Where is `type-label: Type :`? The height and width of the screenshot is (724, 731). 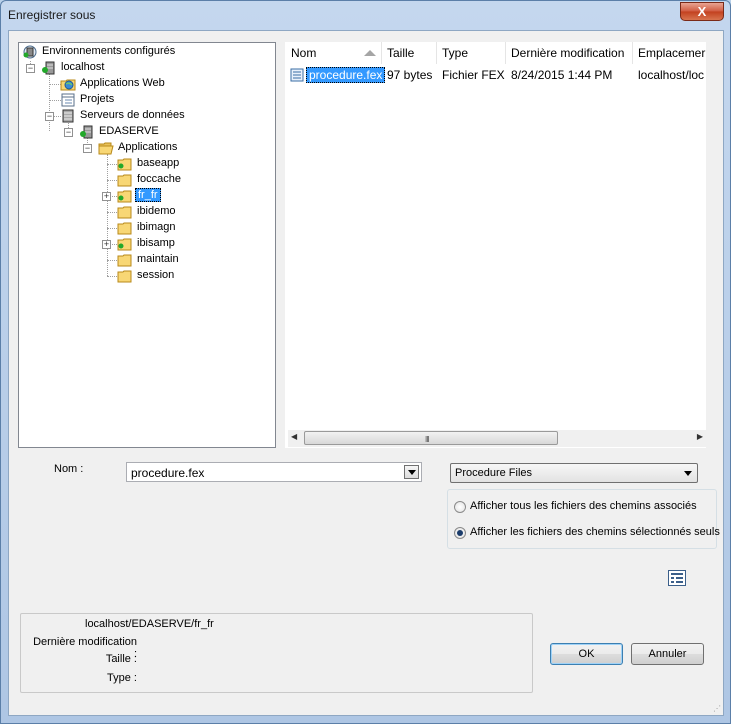 type-label: Type : is located at coordinates (122, 678).